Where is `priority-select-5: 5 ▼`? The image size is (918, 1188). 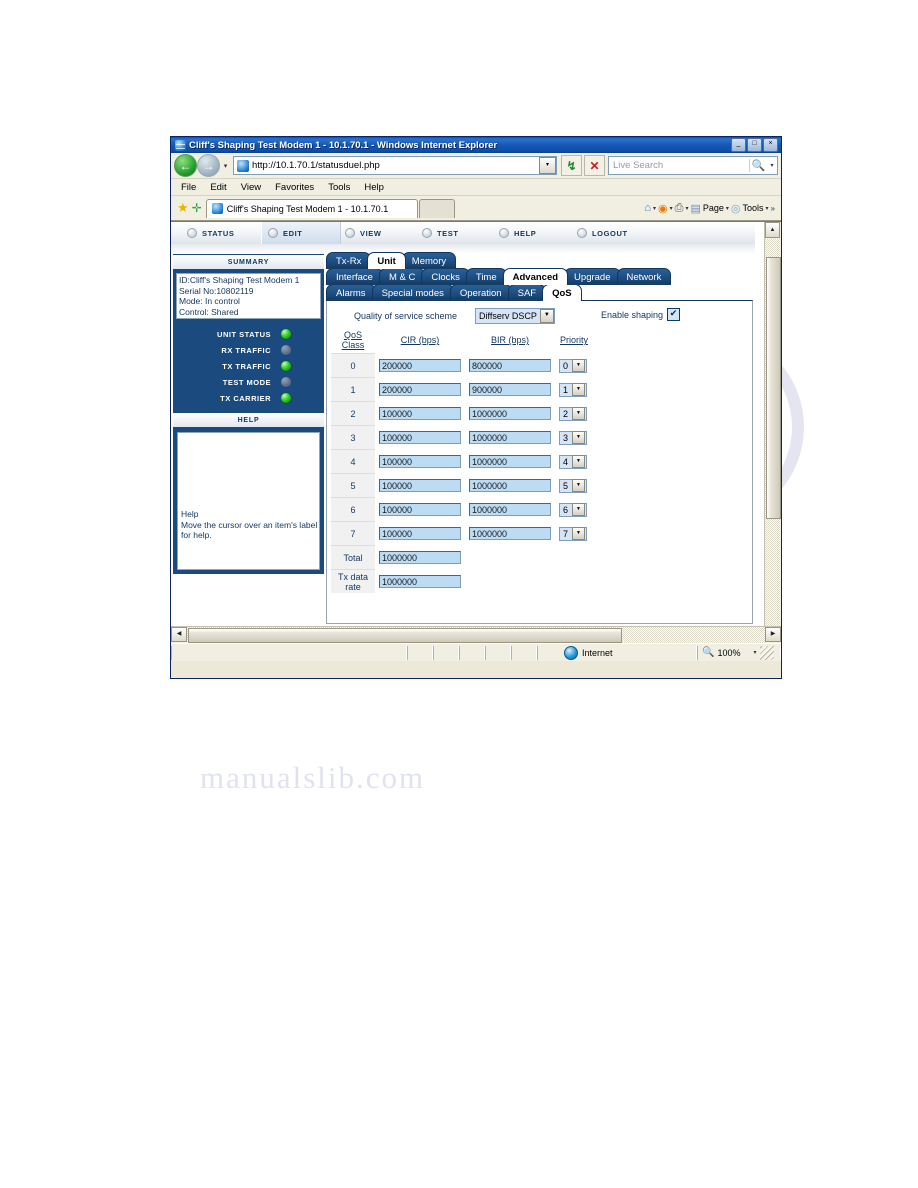
priority-select-5: 5 ▼ is located at coordinates (573, 485).